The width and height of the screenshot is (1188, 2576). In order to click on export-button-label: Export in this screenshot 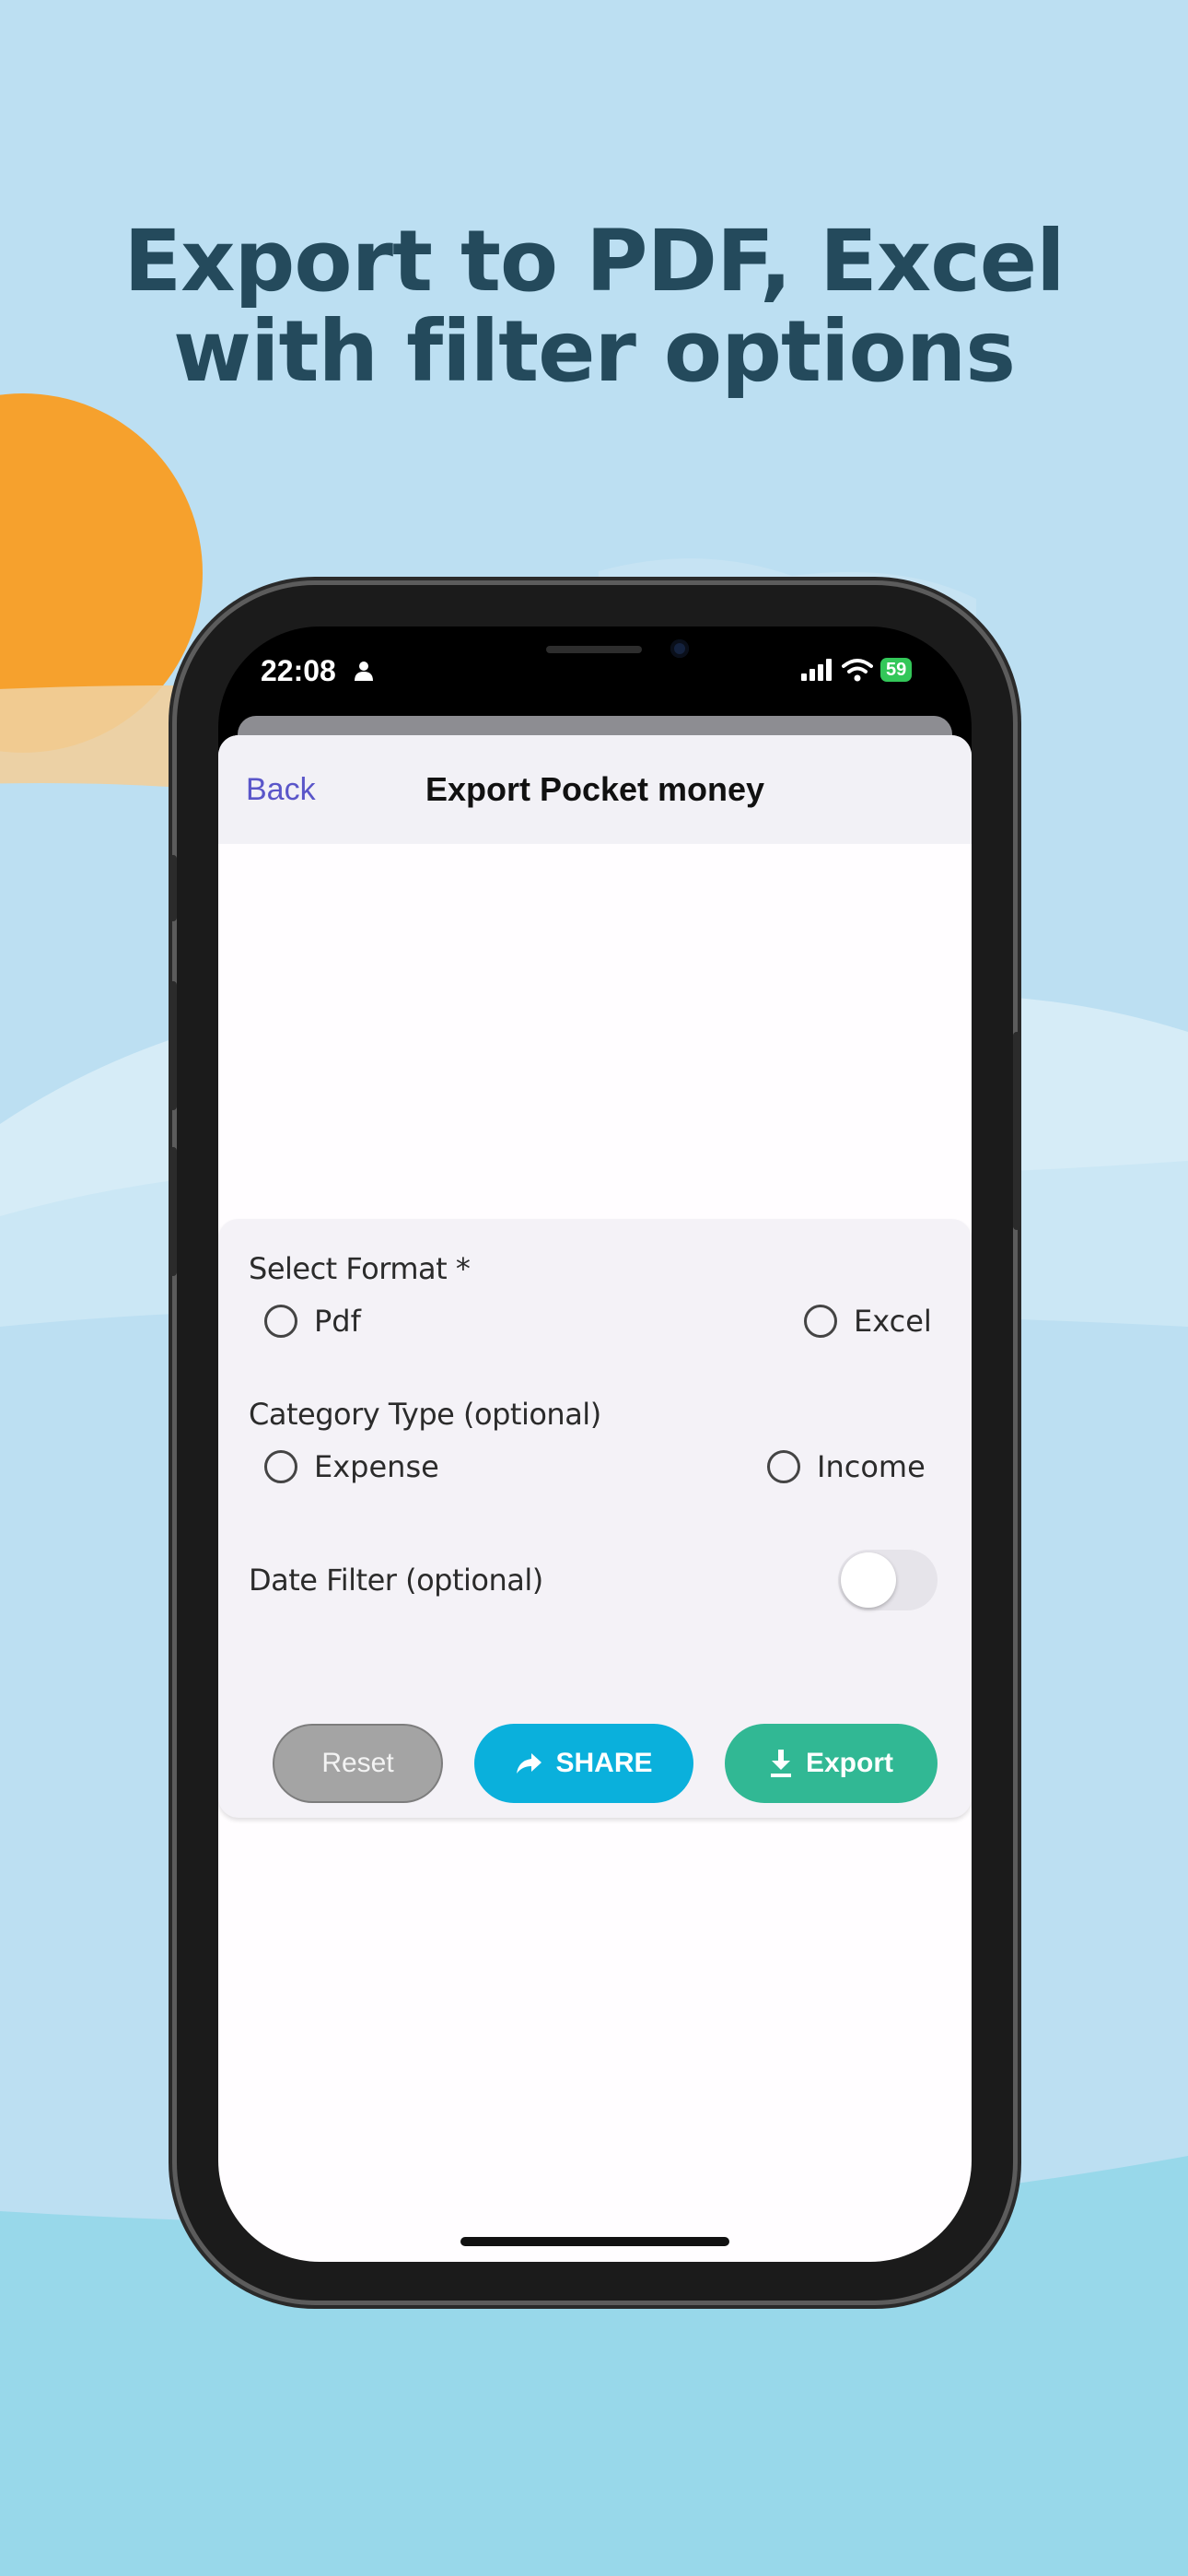, I will do `click(849, 1763)`.